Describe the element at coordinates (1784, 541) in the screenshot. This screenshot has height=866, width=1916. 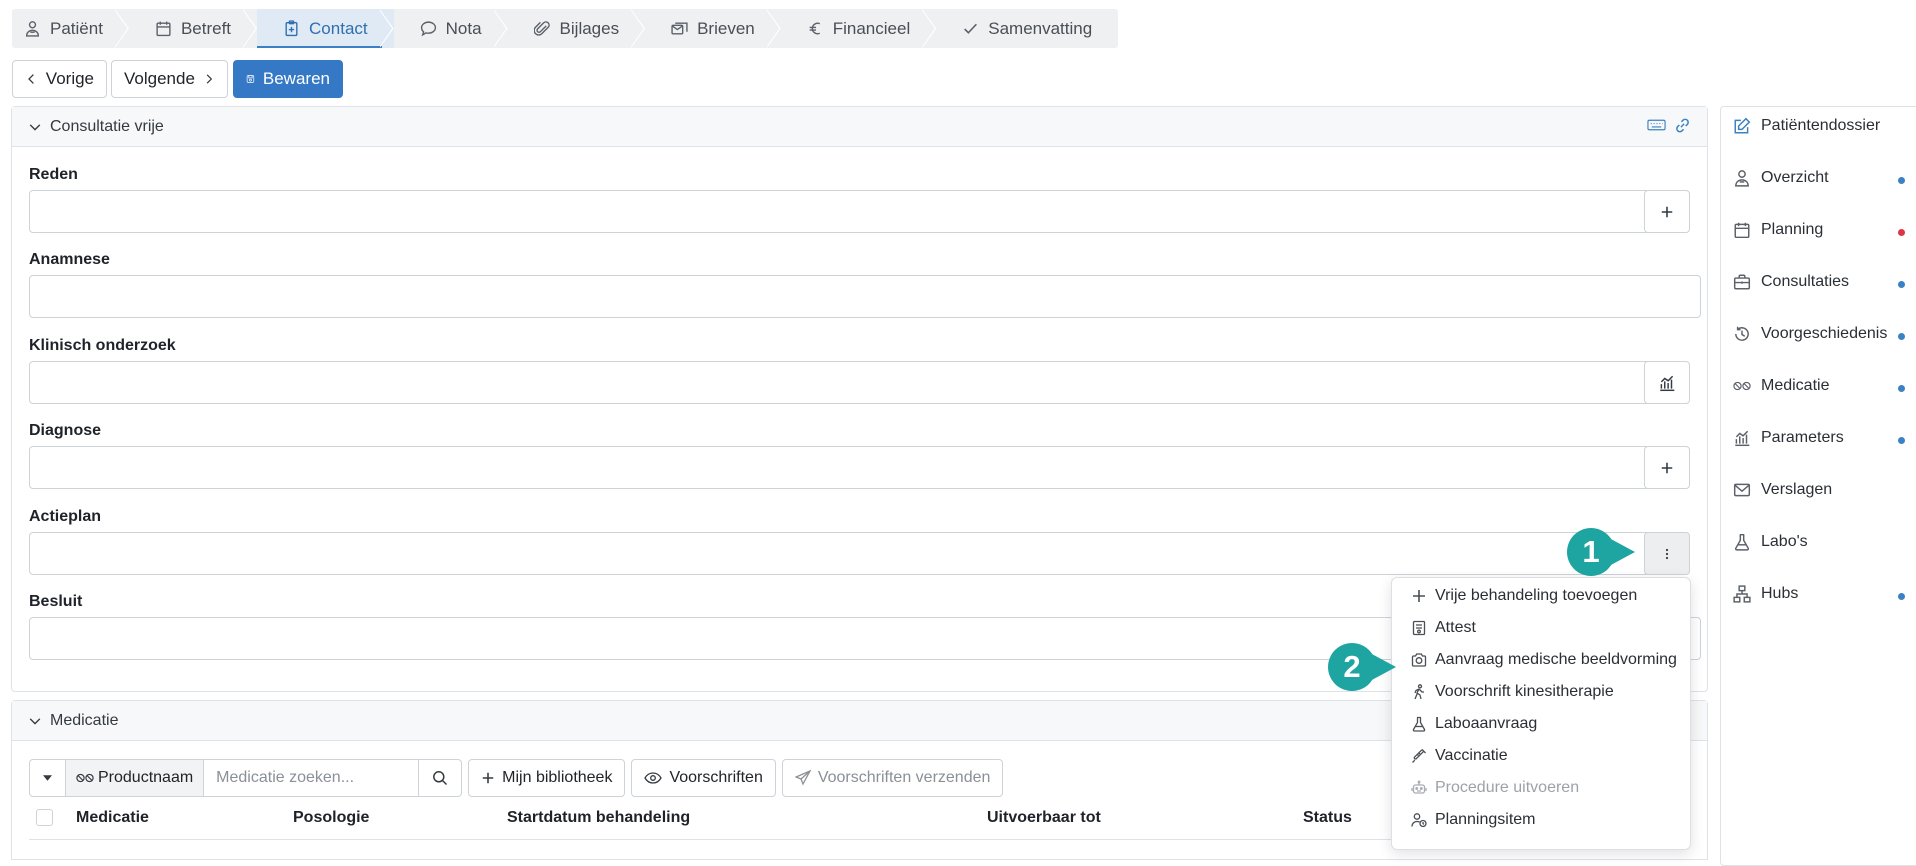
I see `sidebar-item-label: Labo's` at that location.